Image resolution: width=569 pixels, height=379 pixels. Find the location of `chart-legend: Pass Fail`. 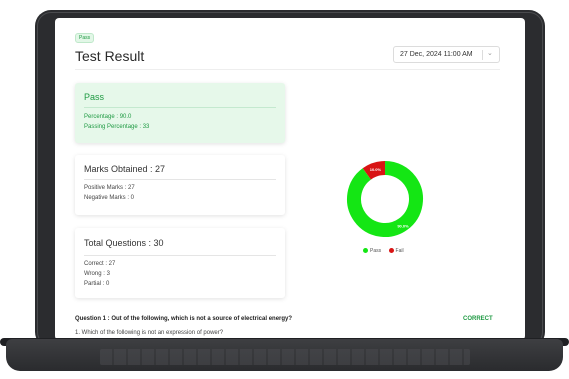

chart-legend: Pass Fail is located at coordinates (386, 251).